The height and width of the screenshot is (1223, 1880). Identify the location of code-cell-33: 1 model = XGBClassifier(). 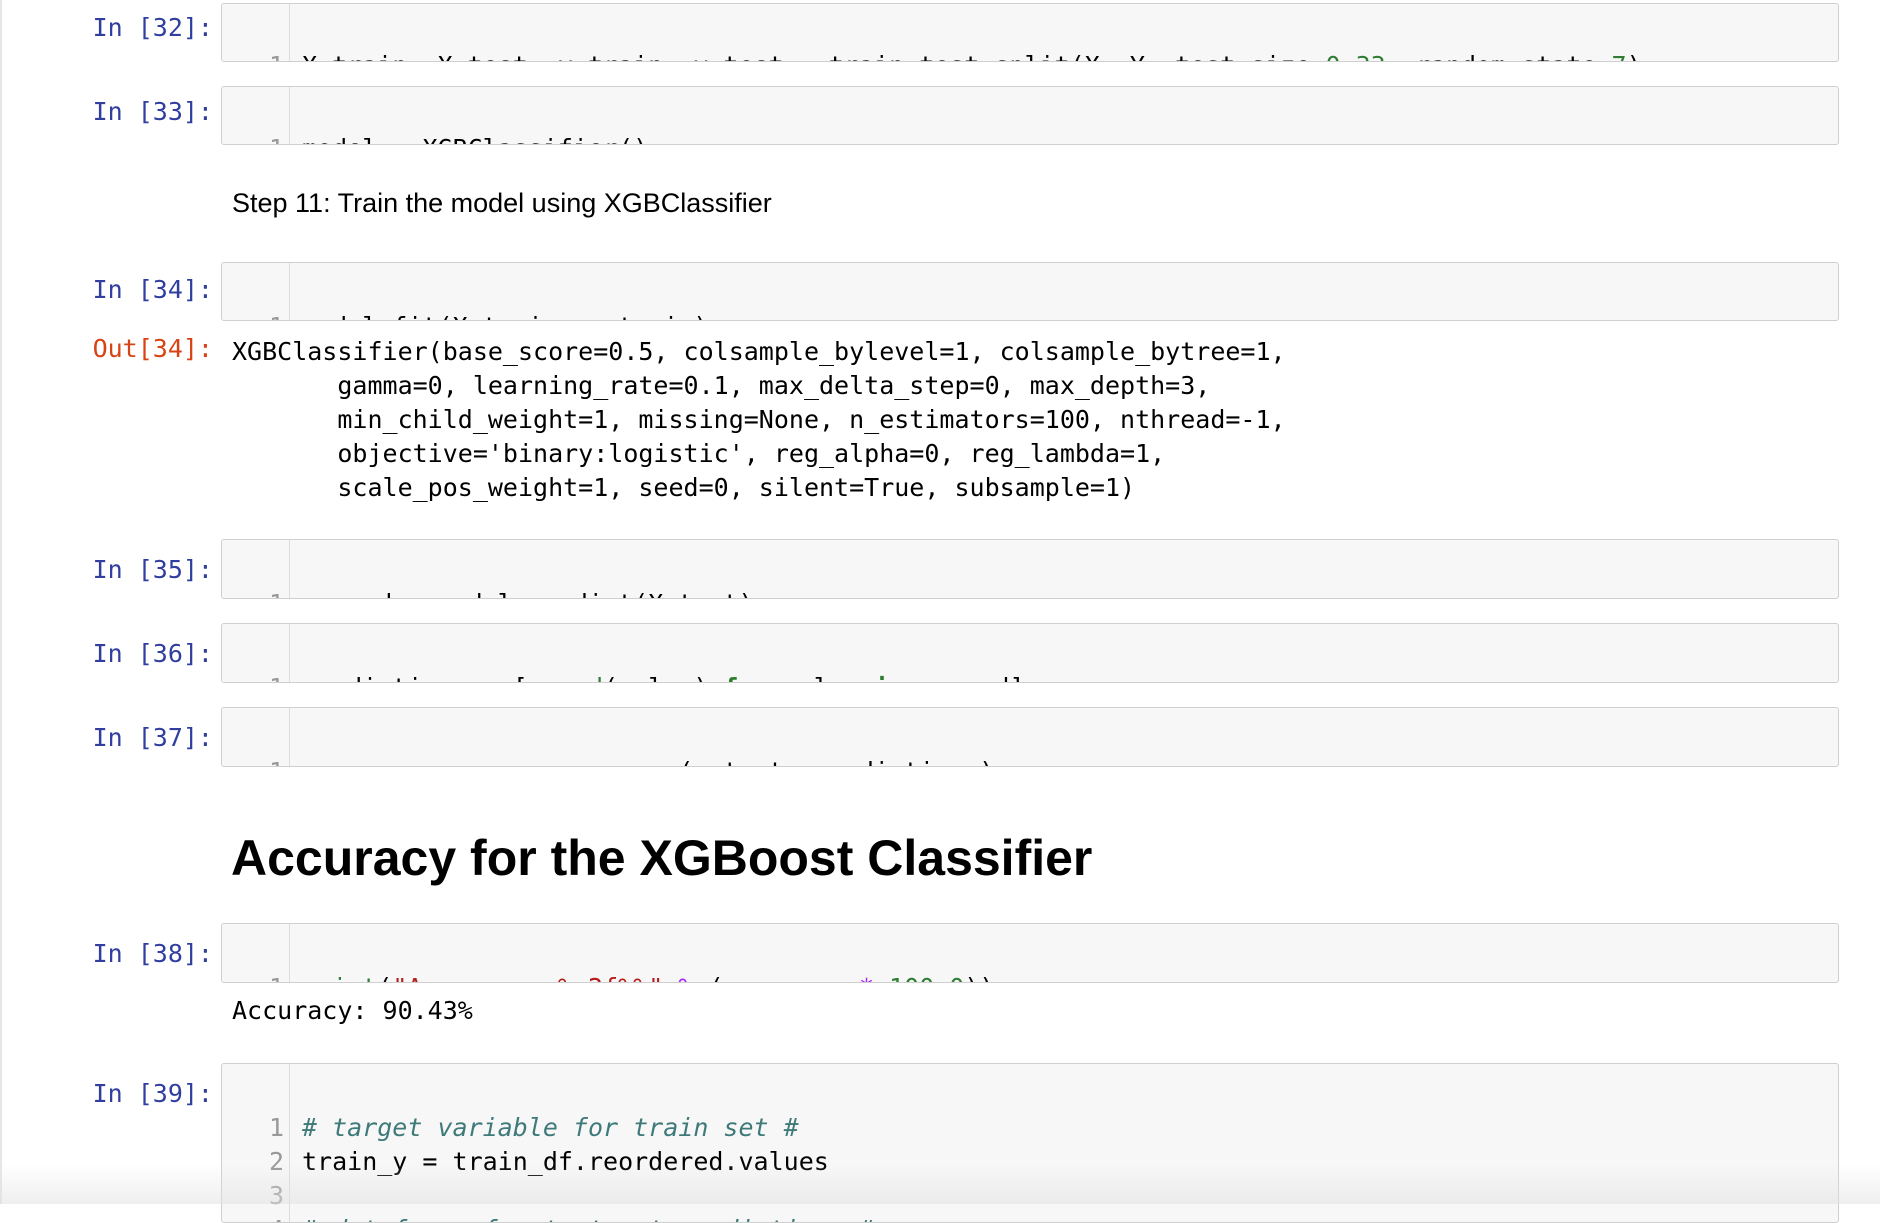
(1030, 115).